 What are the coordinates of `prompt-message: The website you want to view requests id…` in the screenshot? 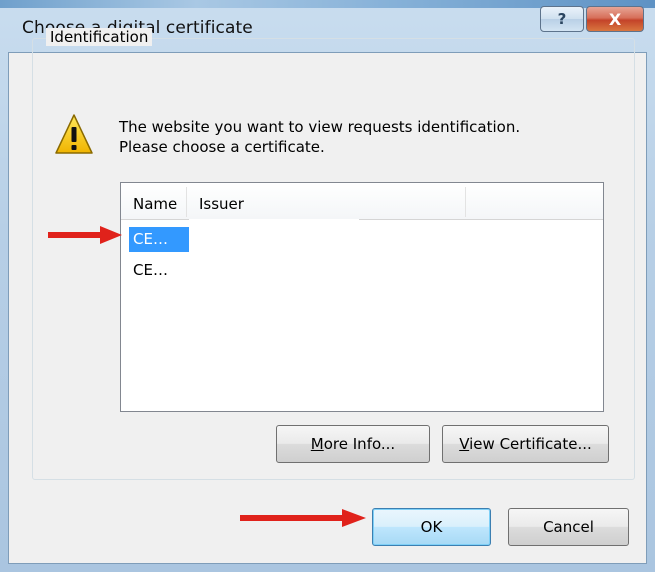 It's located at (319, 137).